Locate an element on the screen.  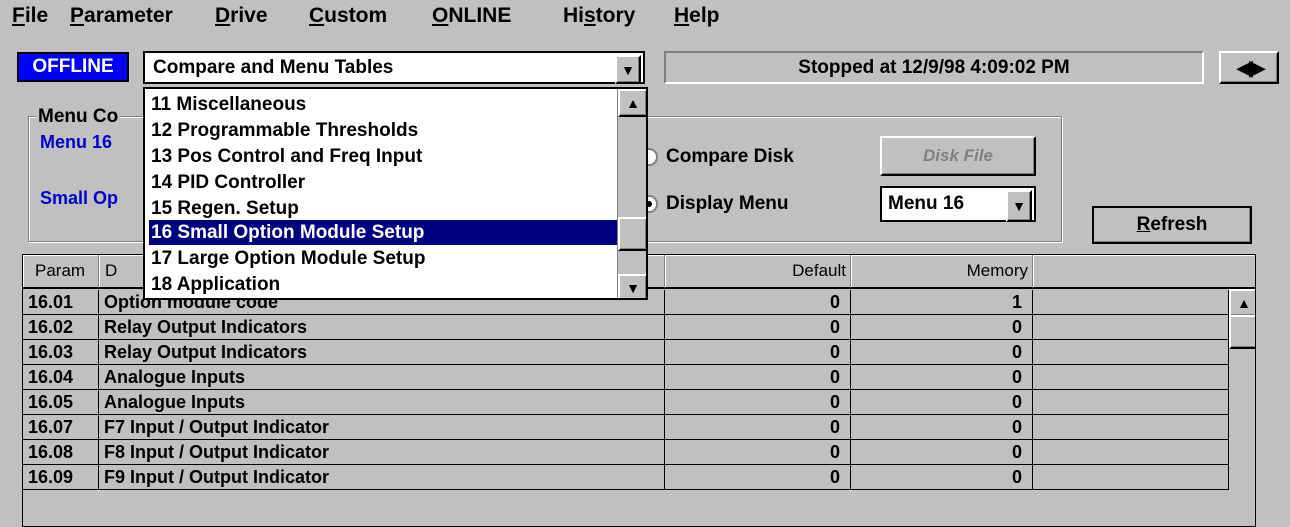
menu-select-arrow-icon: ▼ is located at coordinates (1019, 206).